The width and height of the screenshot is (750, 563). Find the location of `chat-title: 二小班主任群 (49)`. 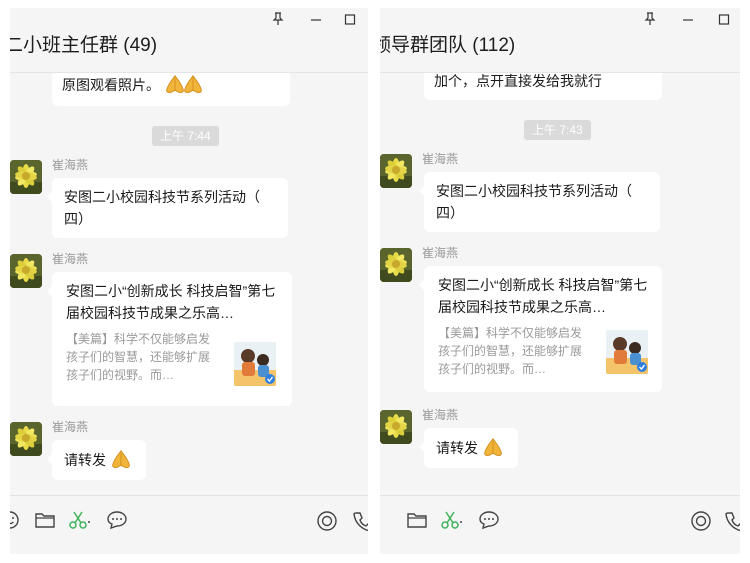

chat-title: 二小班主任群 (49) is located at coordinates (84, 45).